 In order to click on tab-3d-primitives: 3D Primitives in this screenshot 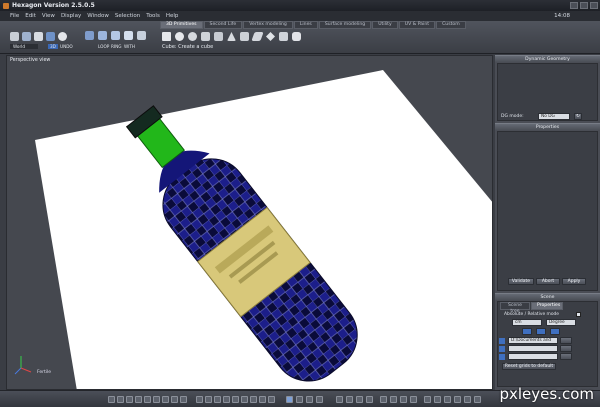, I will do `click(181, 25)`.